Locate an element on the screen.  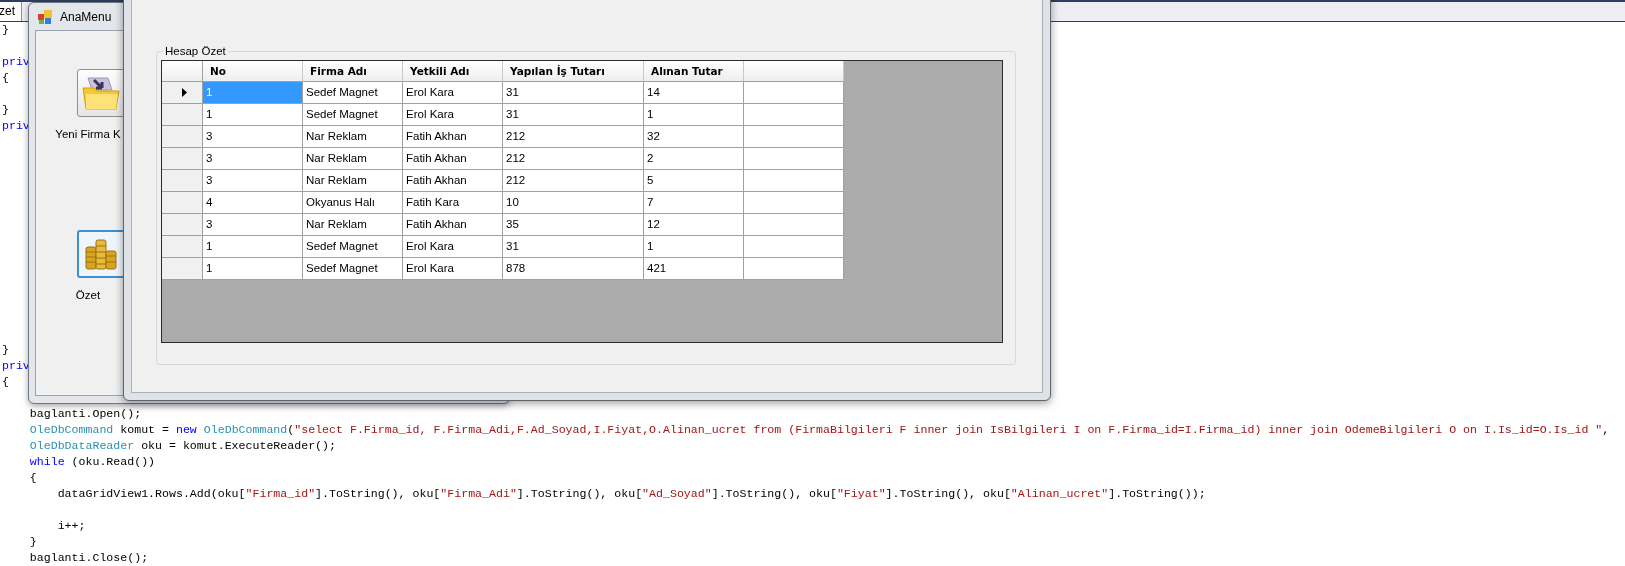
coins-icon is located at coordinates (101, 254).